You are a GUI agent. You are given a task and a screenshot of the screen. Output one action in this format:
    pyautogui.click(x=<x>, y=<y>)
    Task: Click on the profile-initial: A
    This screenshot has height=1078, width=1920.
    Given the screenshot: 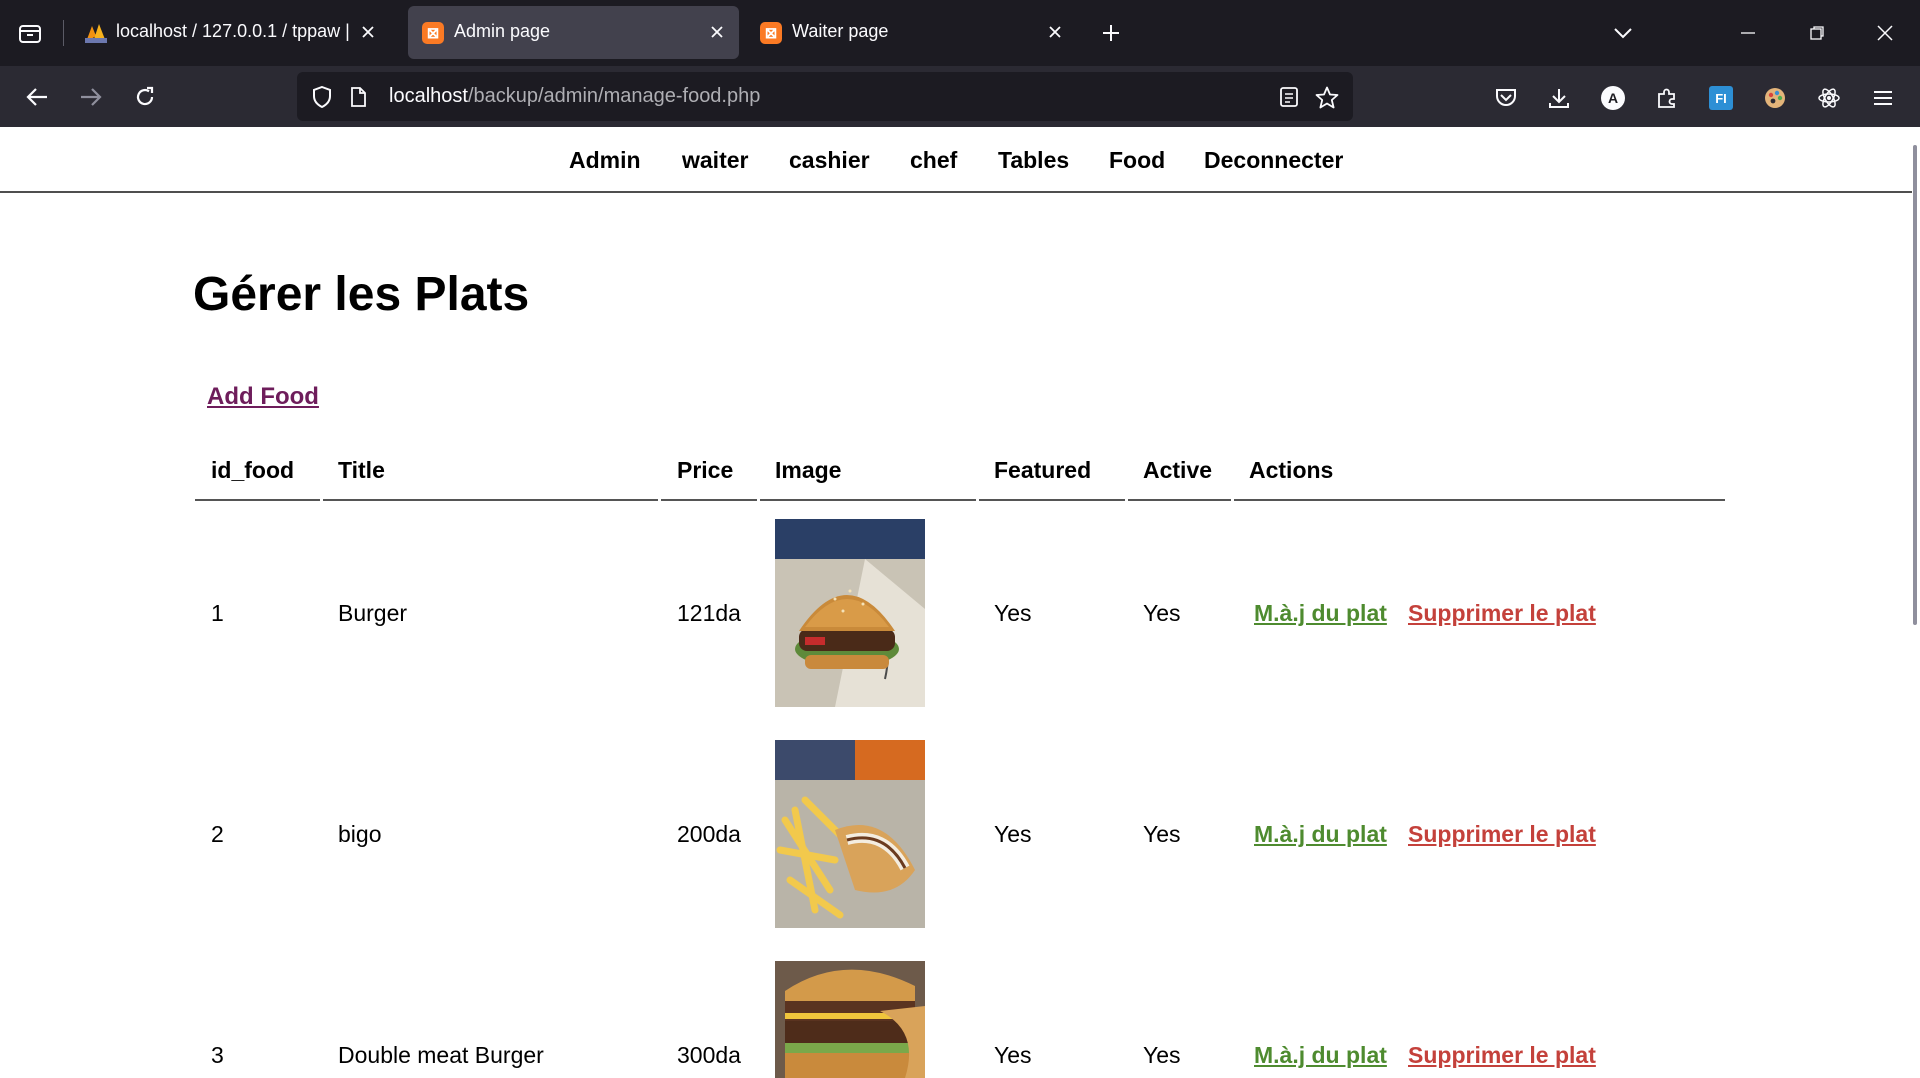 What is the action you would take?
    pyautogui.click(x=1613, y=98)
    